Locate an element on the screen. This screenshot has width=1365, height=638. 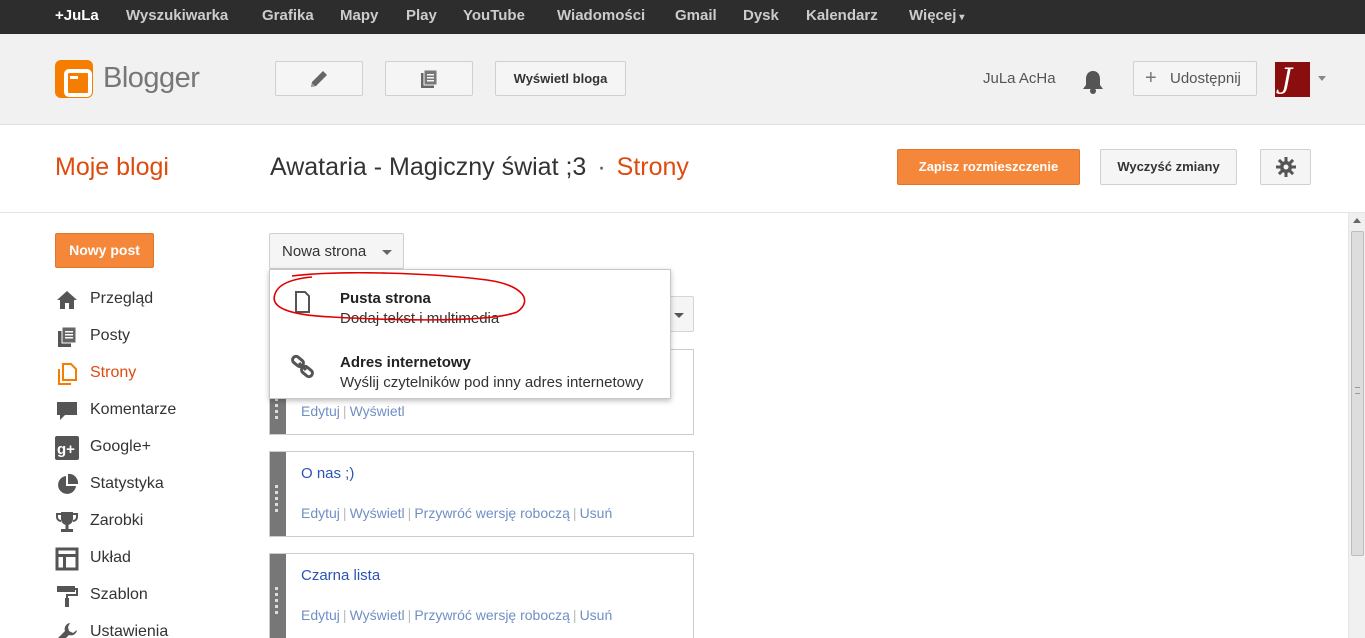
gbar-item-calendar: Kalendarz is located at coordinates (842, 15).